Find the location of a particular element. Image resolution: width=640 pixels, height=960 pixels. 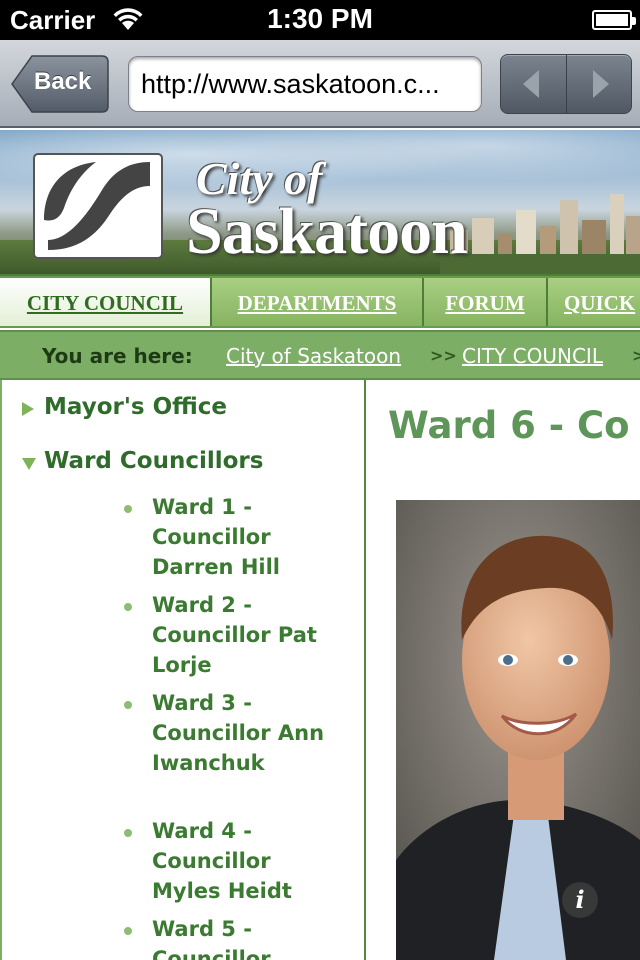

banner-saskatoon: Saskatoon is located at coordinates (327, 231).